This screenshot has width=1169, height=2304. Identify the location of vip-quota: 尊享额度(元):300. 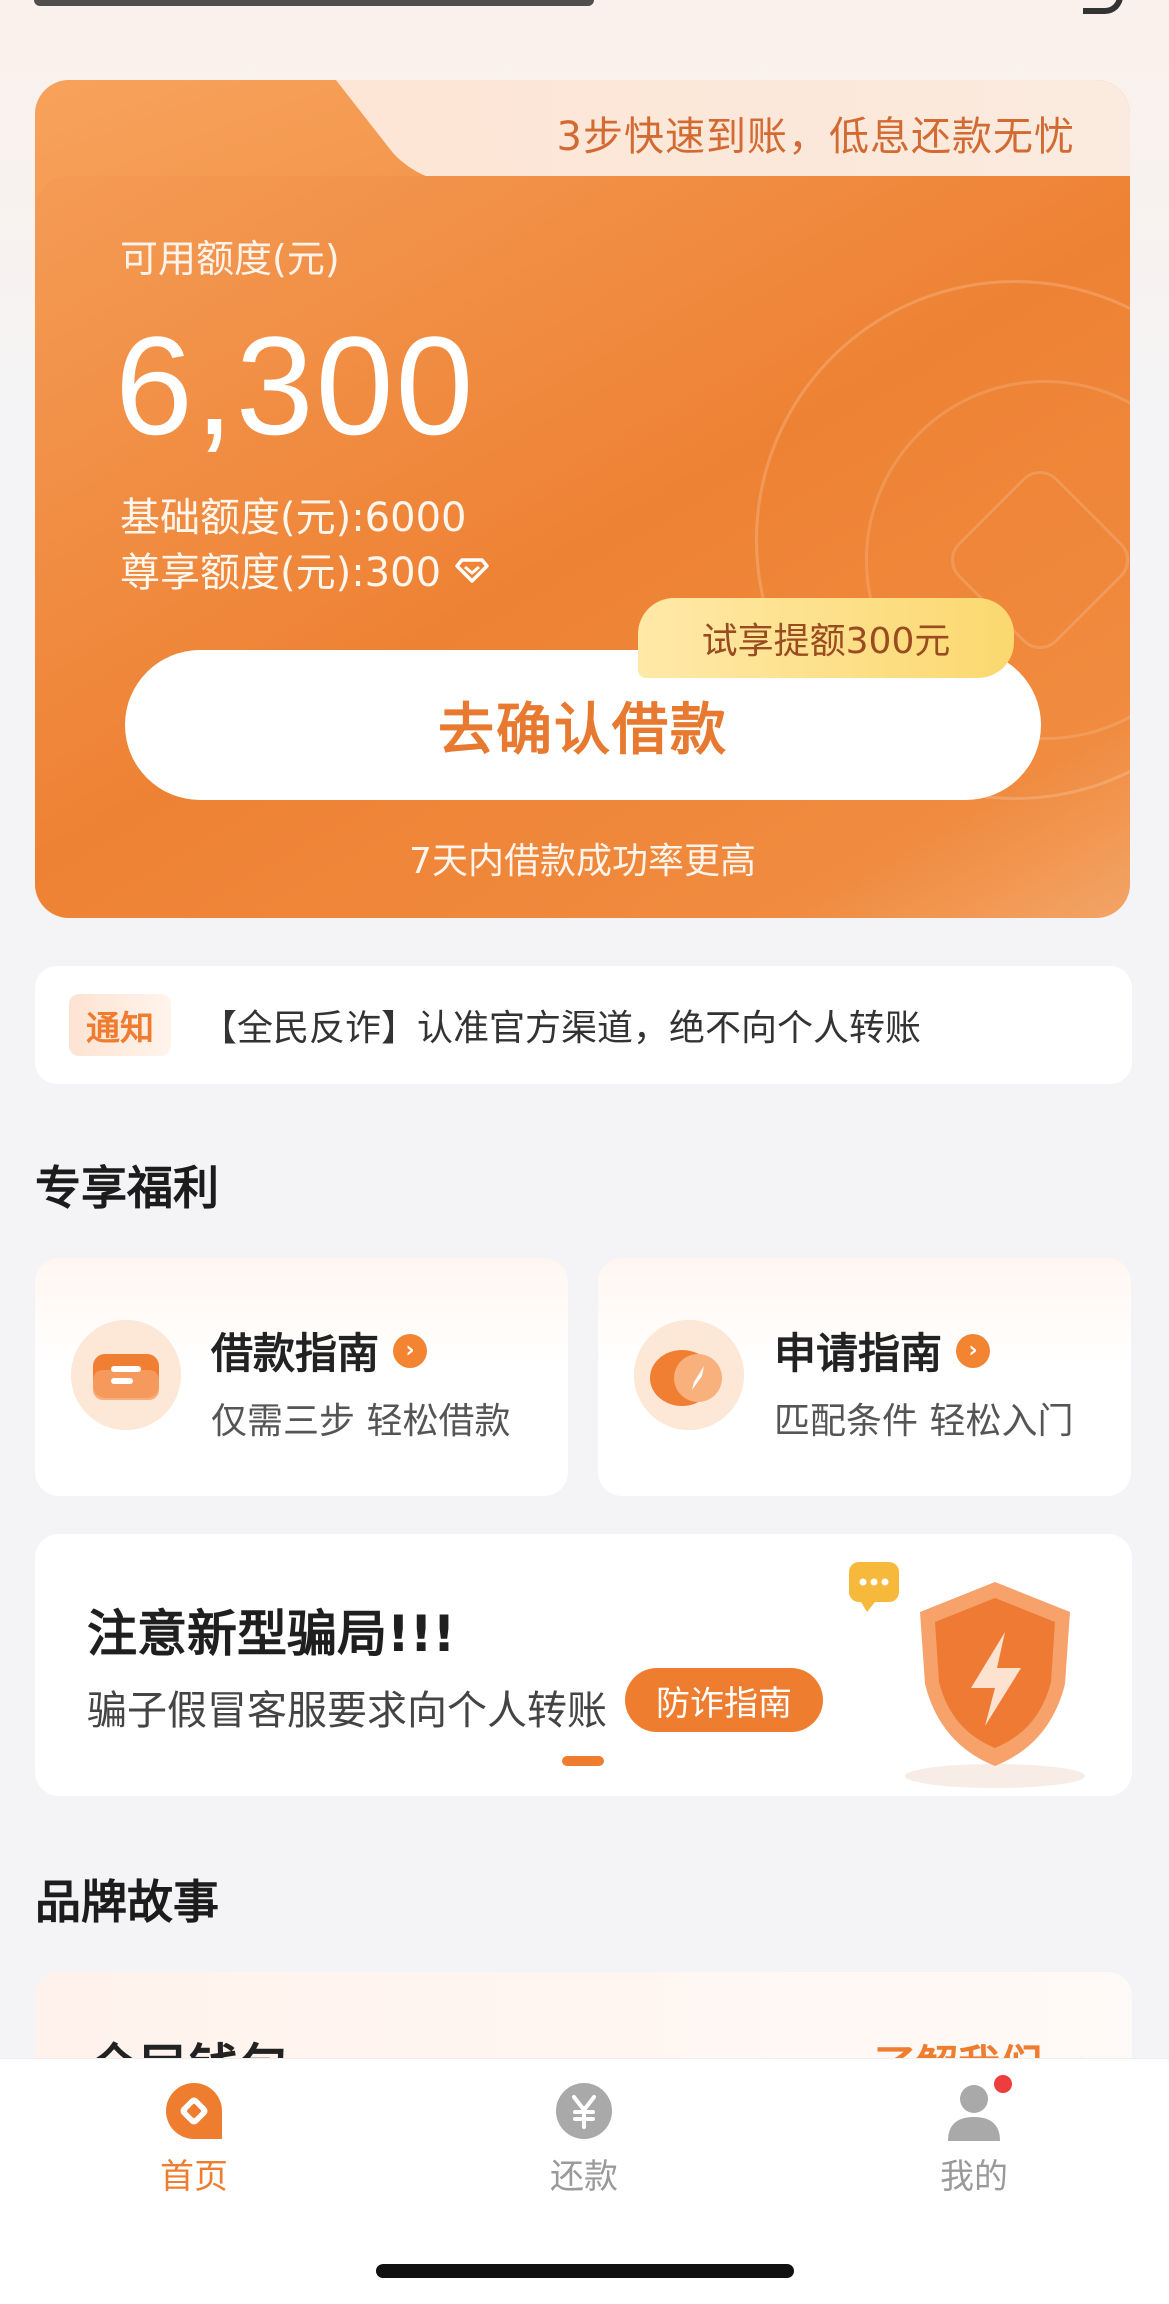
(281, 573).